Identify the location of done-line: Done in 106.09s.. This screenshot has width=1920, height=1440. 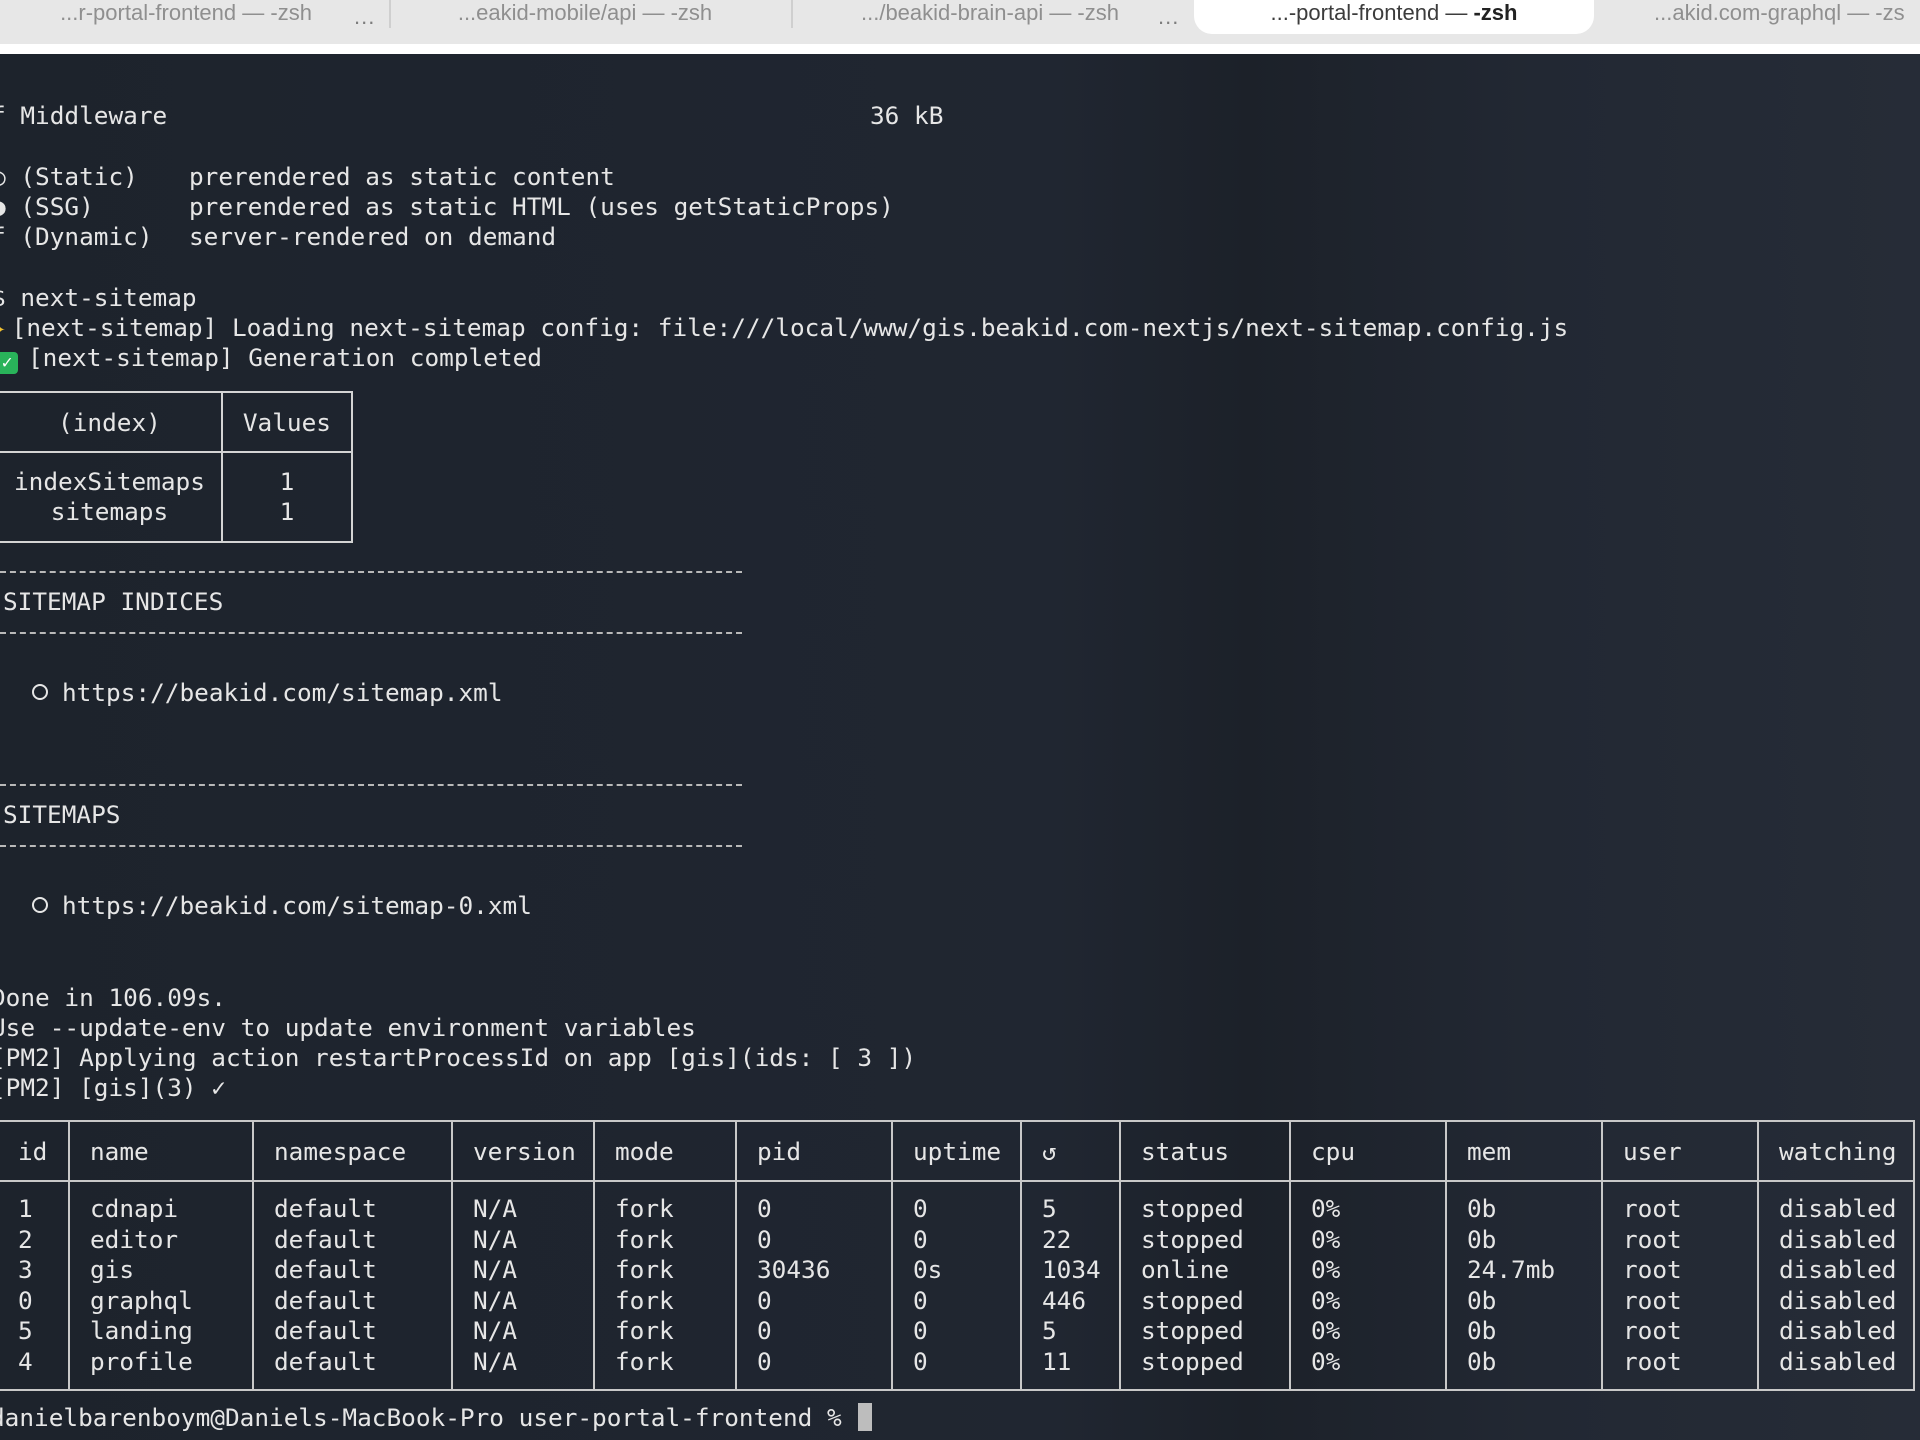
(113, 997).